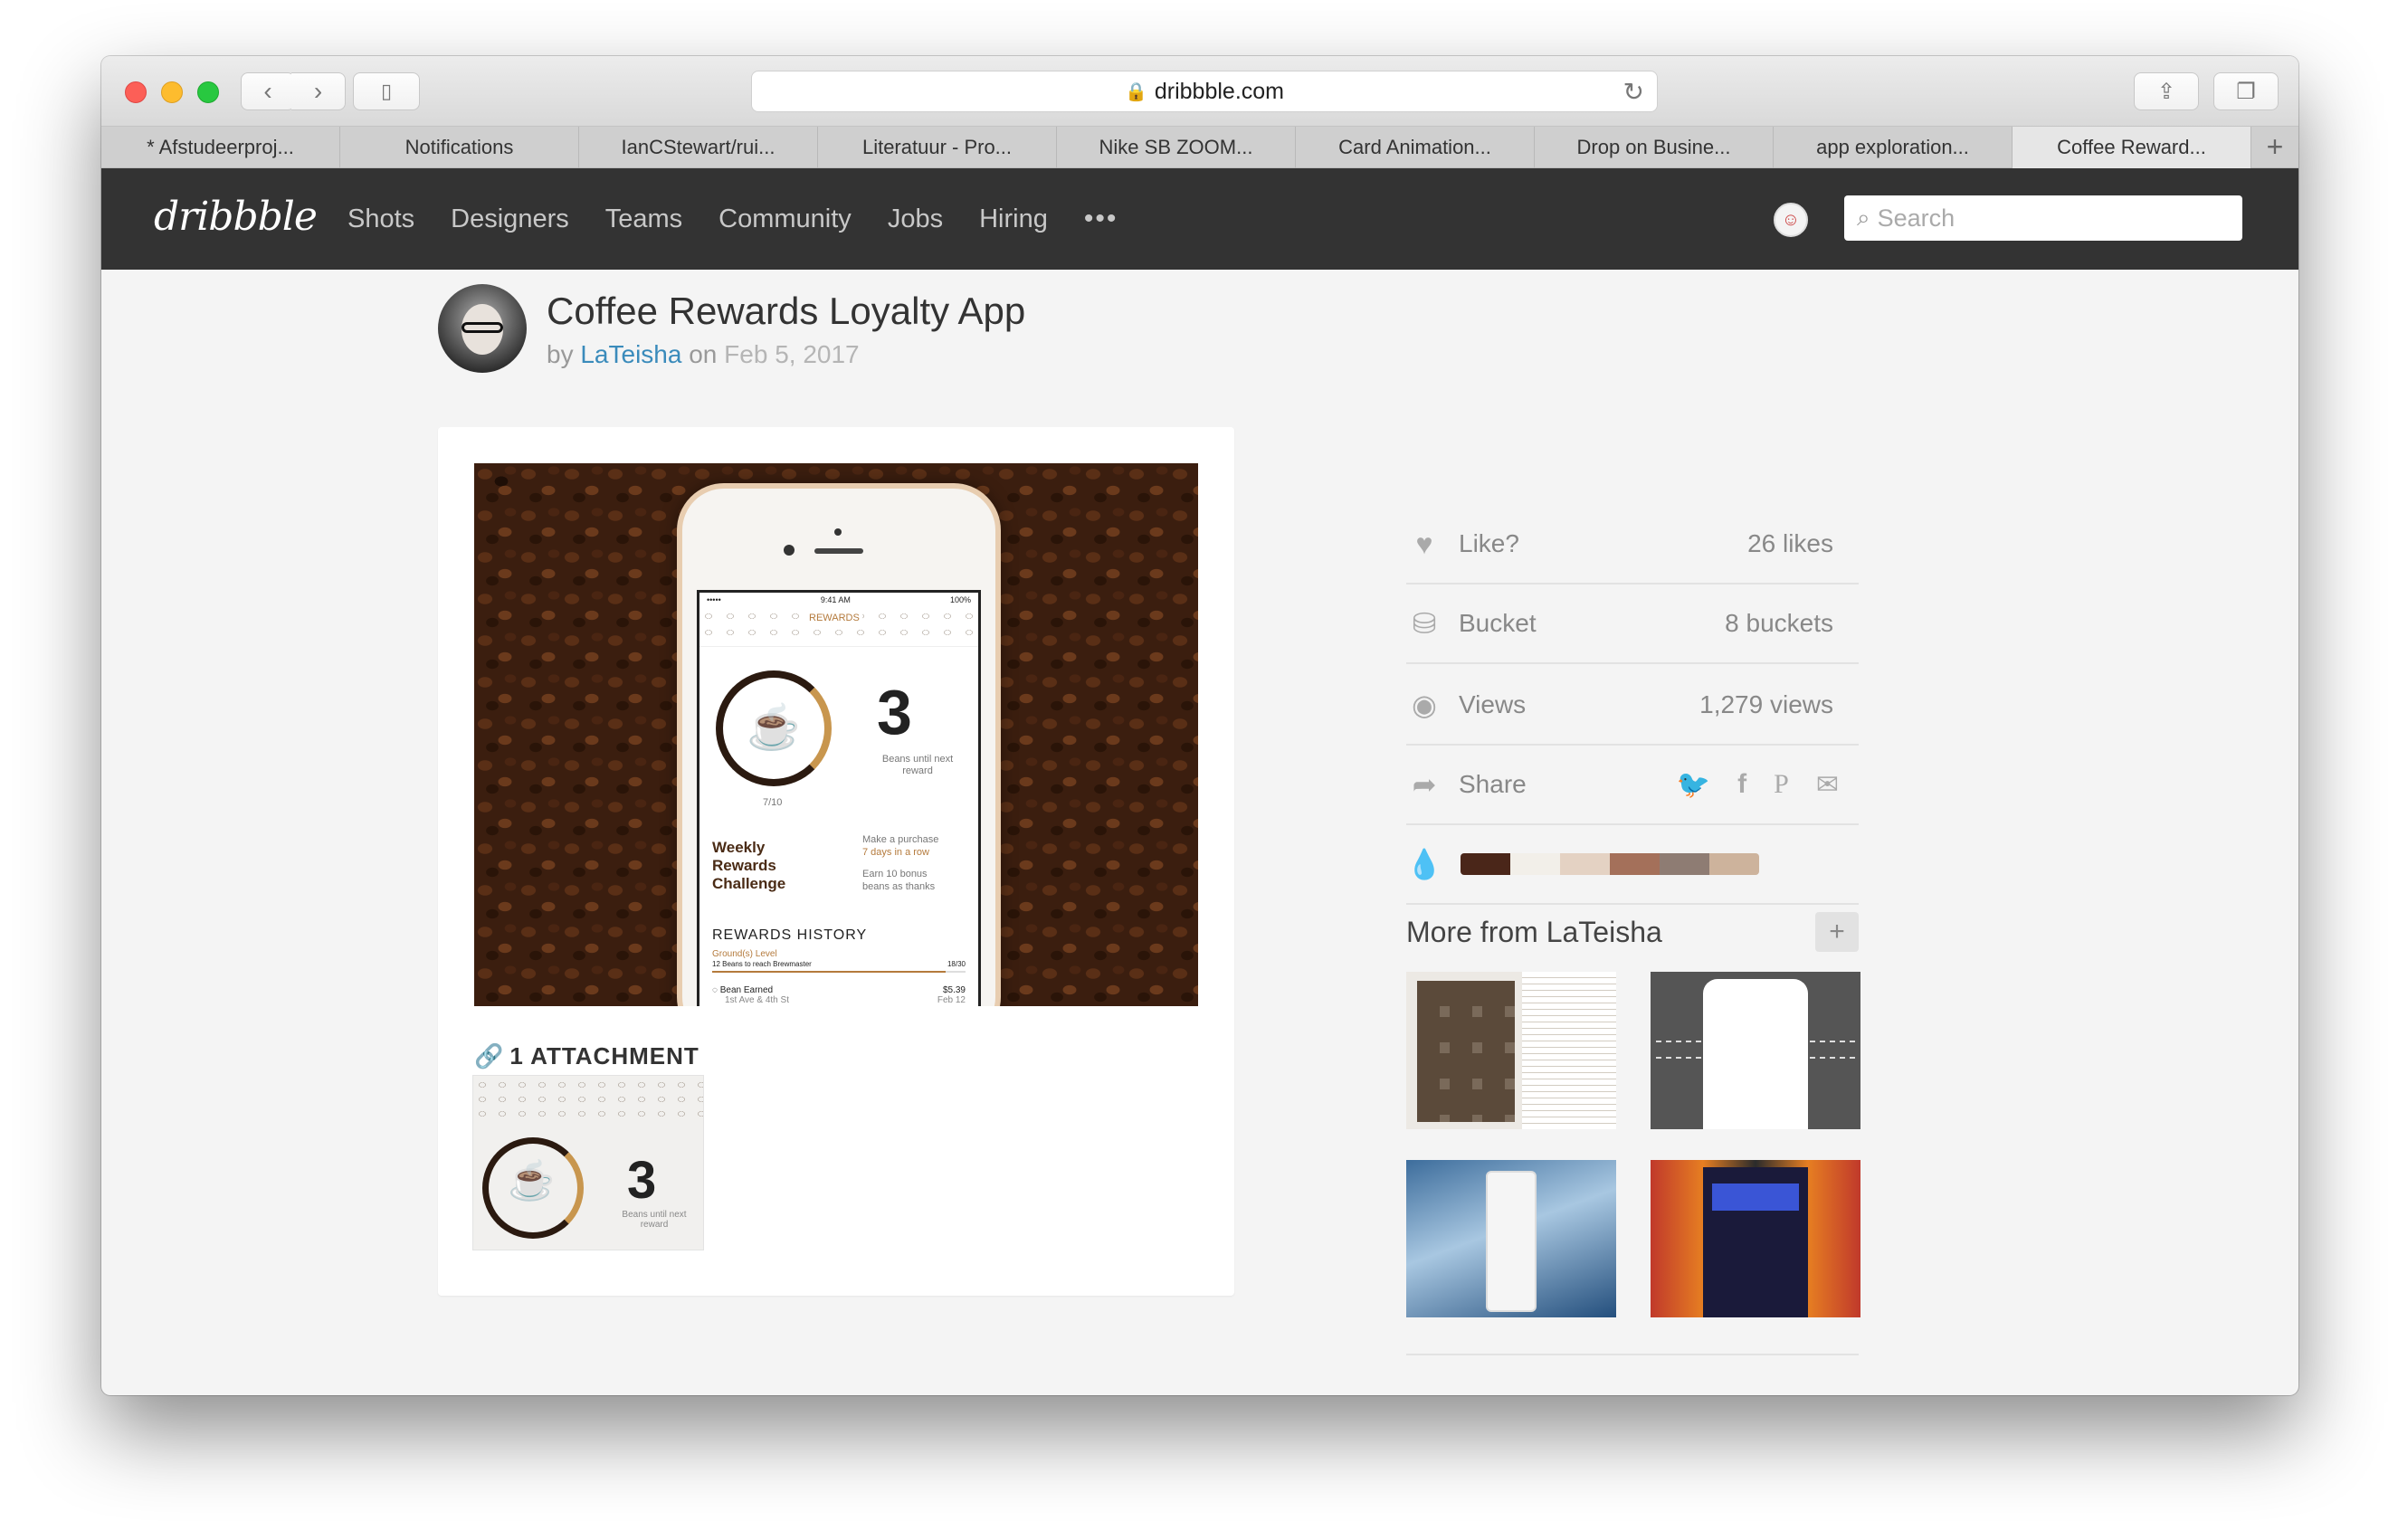 This screenshot has width=2398, height=1540. What do you see at coordinates (1791, 220) in the screenshot?
I see `user-avatar: ☺` at bounding box center [1791, 220].